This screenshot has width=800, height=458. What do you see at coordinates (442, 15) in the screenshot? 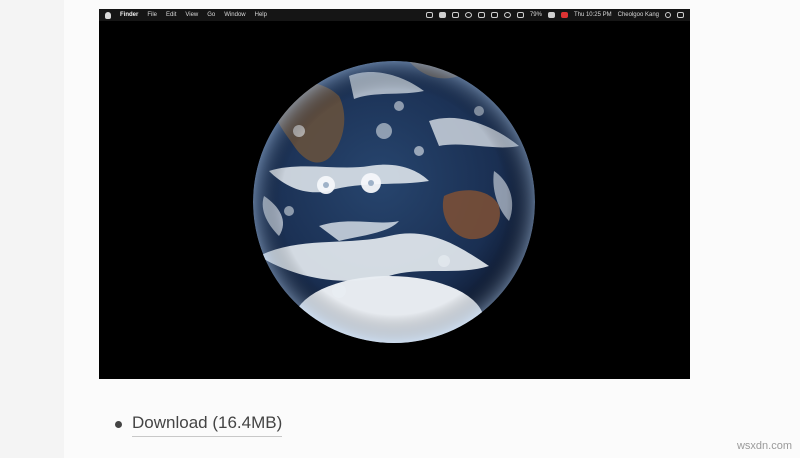
I see `cloud-icon` at bounding box center [442, 15].